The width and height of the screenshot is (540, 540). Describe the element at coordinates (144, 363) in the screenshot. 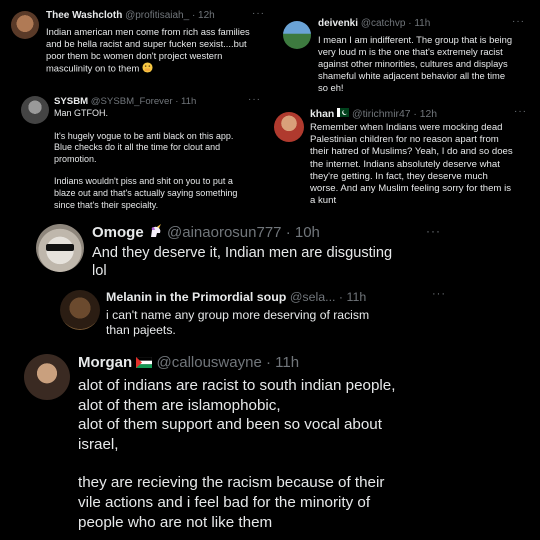

I see `palestine-flag-icon` at that location.